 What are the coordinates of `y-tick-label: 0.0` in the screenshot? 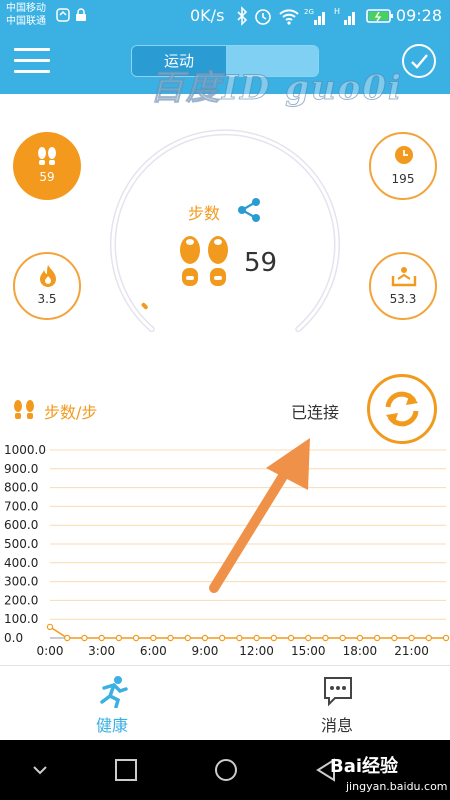 It's located at (13, 638).